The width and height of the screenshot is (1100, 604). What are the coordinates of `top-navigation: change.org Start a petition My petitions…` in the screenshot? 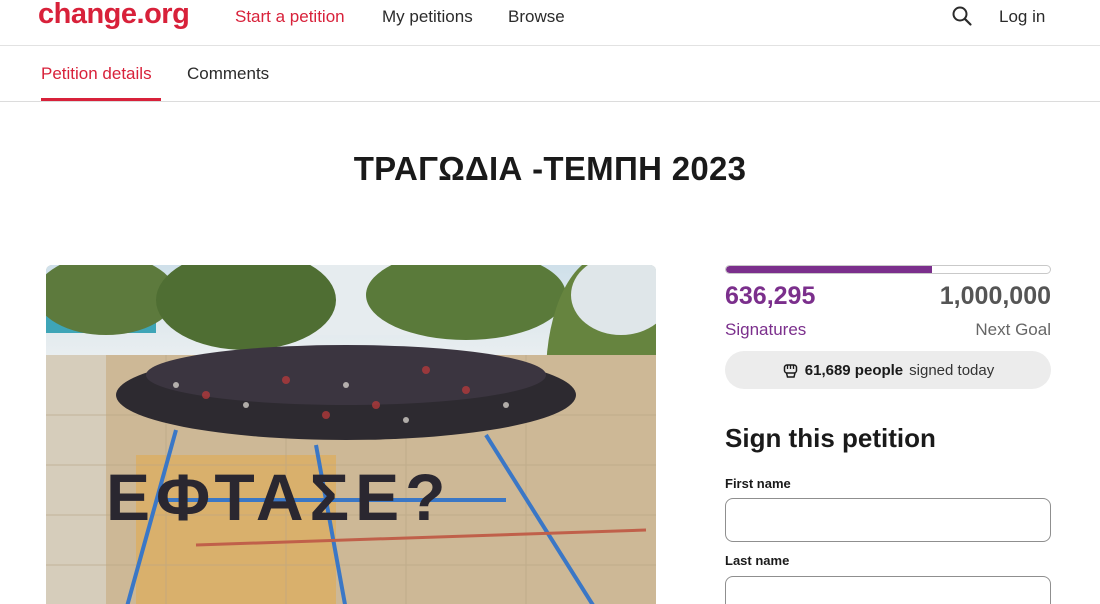 It's located at (550, 23).